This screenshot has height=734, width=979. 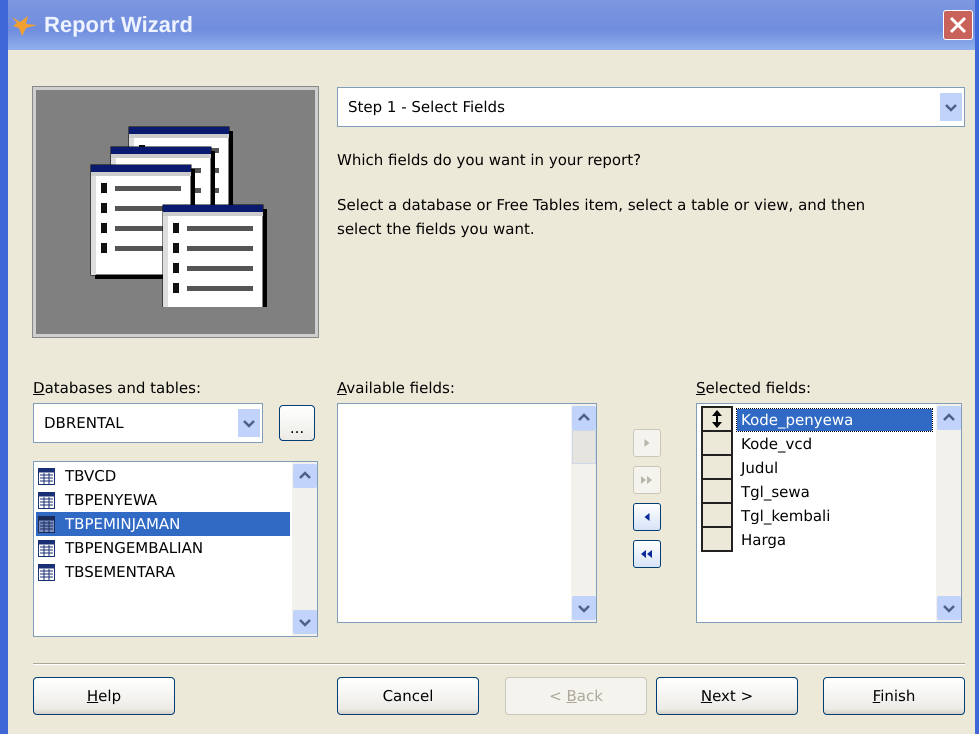 I want to click on table-item: TBPENYEWA, so click(x=163, y=500).